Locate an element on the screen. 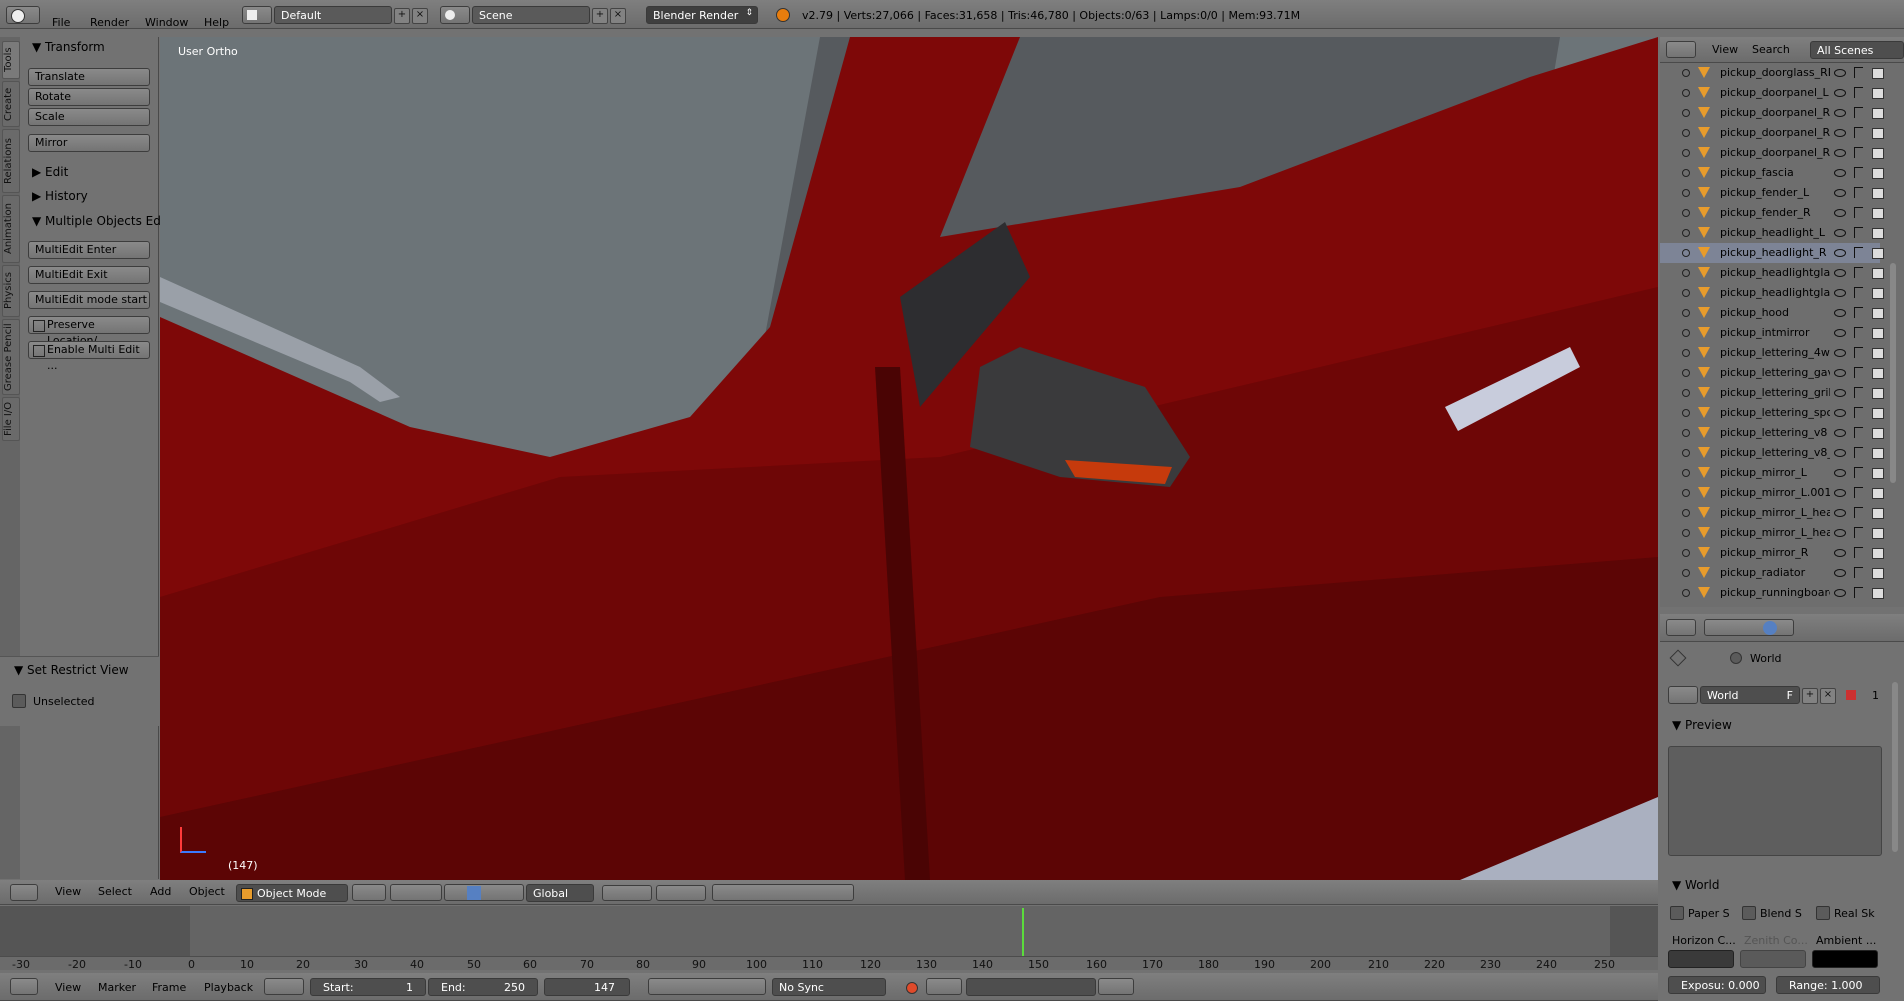 The width and height of the screenshot is (1904, 1001). preview-panel-header: ▼ Preview is located at coordinates (1702, 725).